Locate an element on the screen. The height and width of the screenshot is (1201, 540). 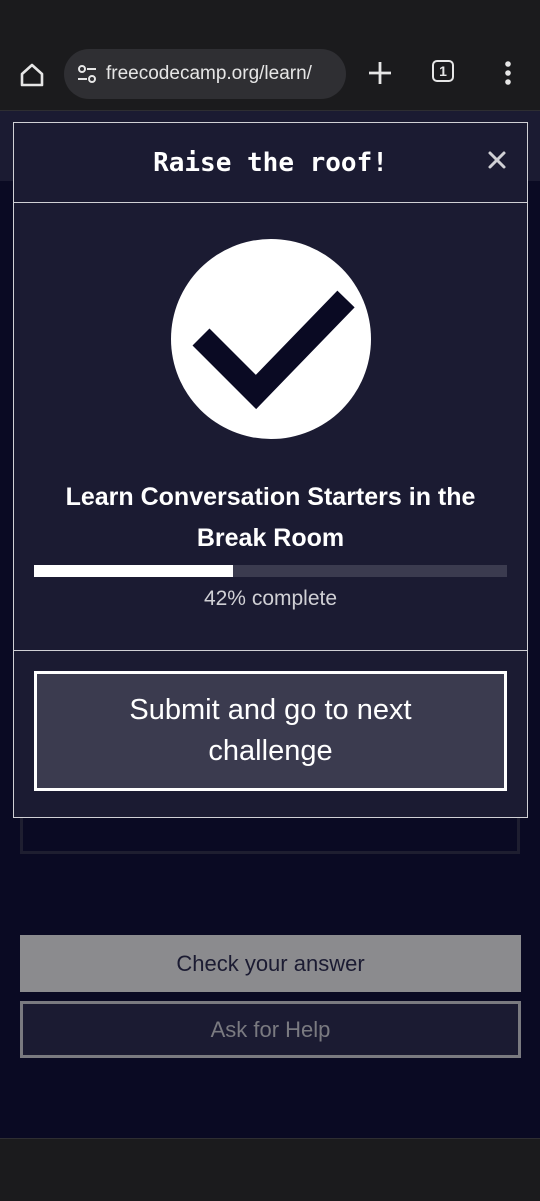
submit-next-label: Submit and go to next challenge is located at coordinates (270, 730).